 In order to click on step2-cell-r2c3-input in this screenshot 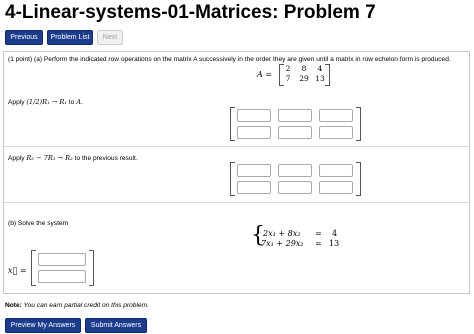, I will do `click(336, 187)`.